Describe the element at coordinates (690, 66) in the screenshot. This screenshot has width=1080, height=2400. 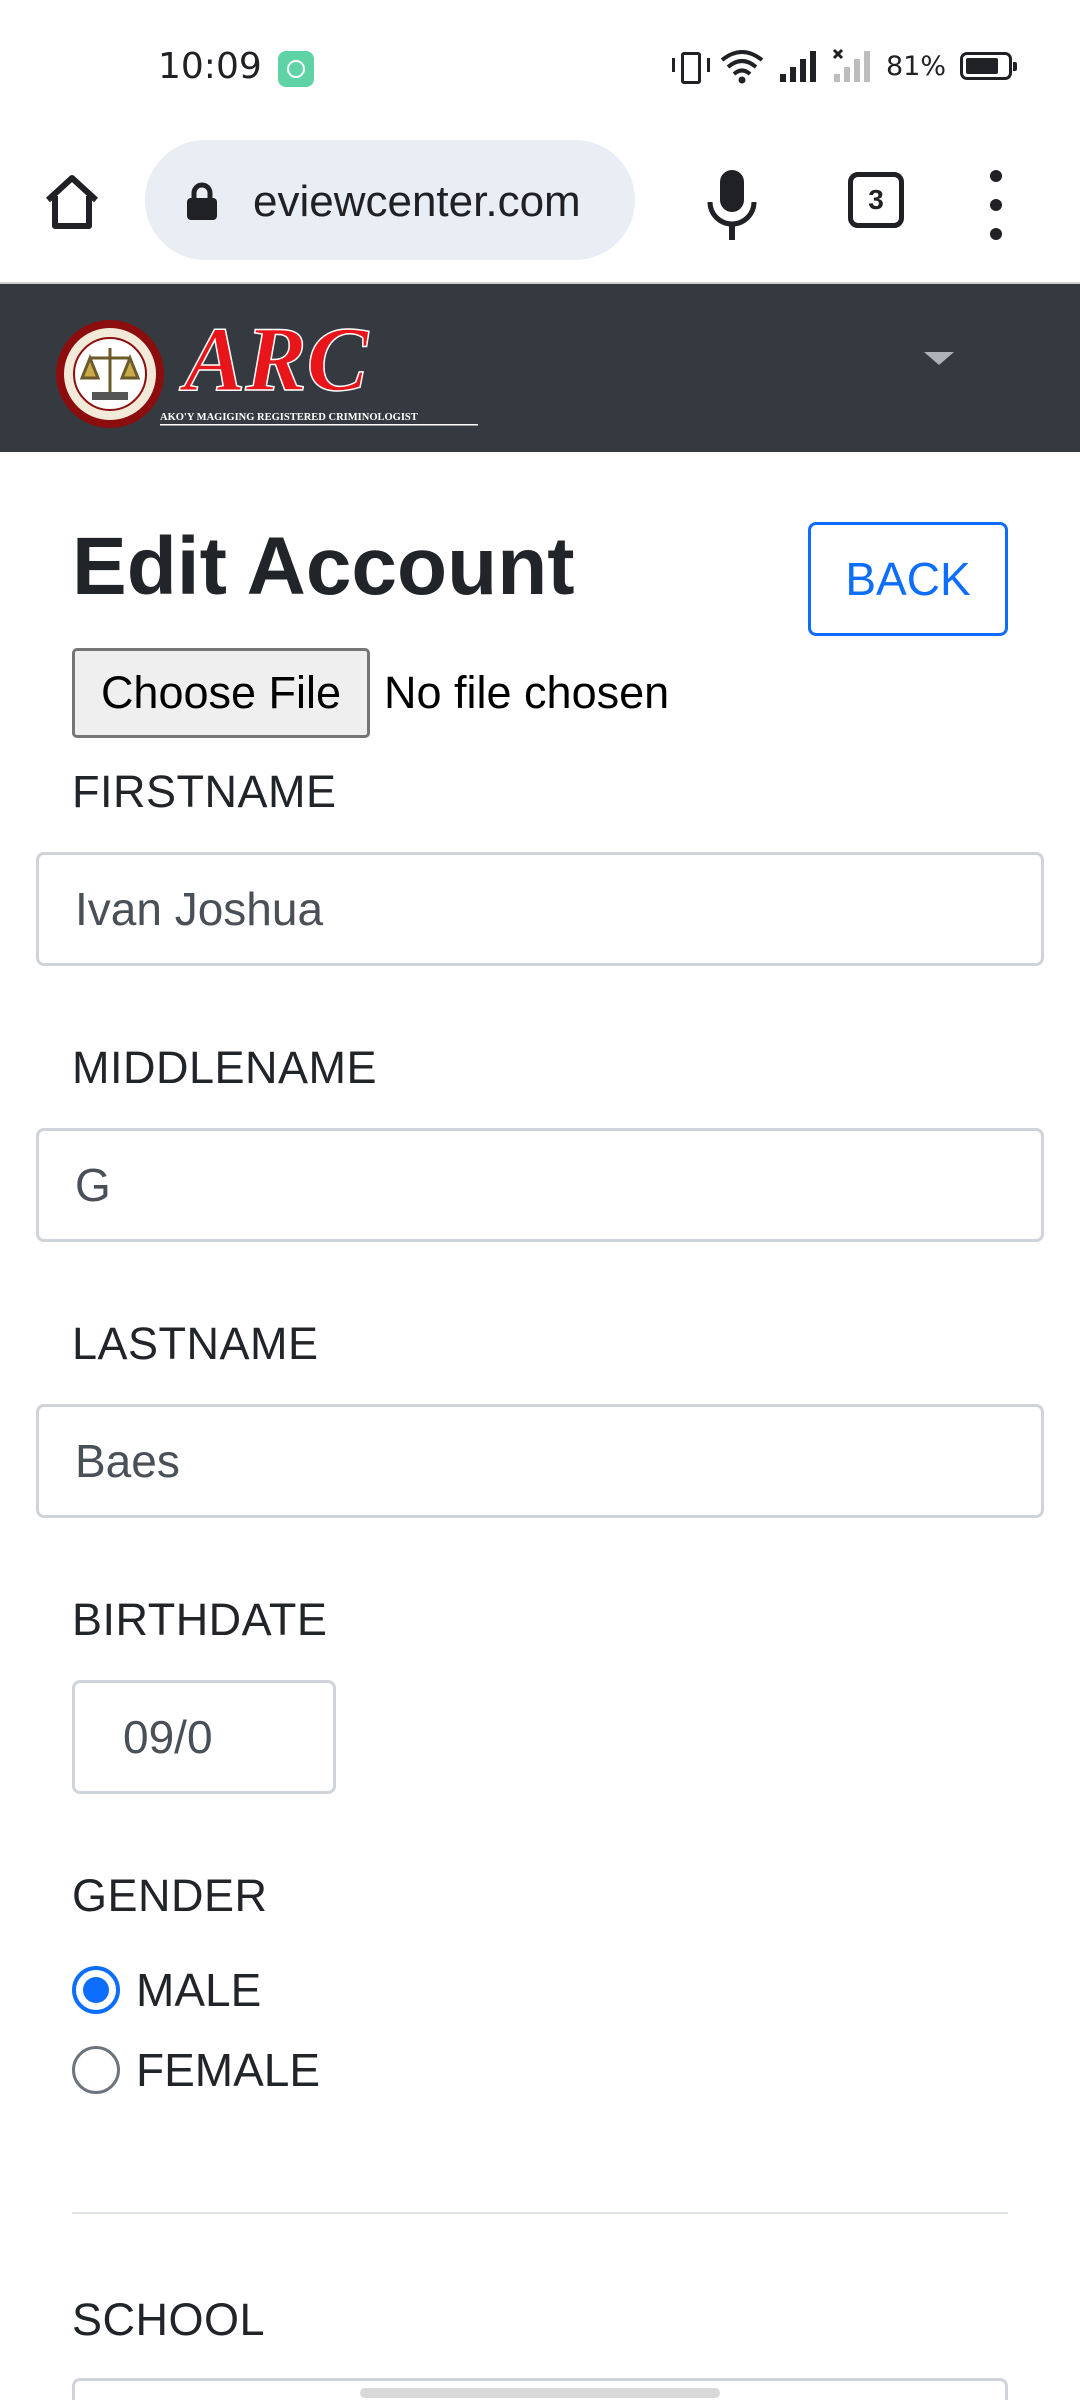
I see `vibrate-icon` at that location.